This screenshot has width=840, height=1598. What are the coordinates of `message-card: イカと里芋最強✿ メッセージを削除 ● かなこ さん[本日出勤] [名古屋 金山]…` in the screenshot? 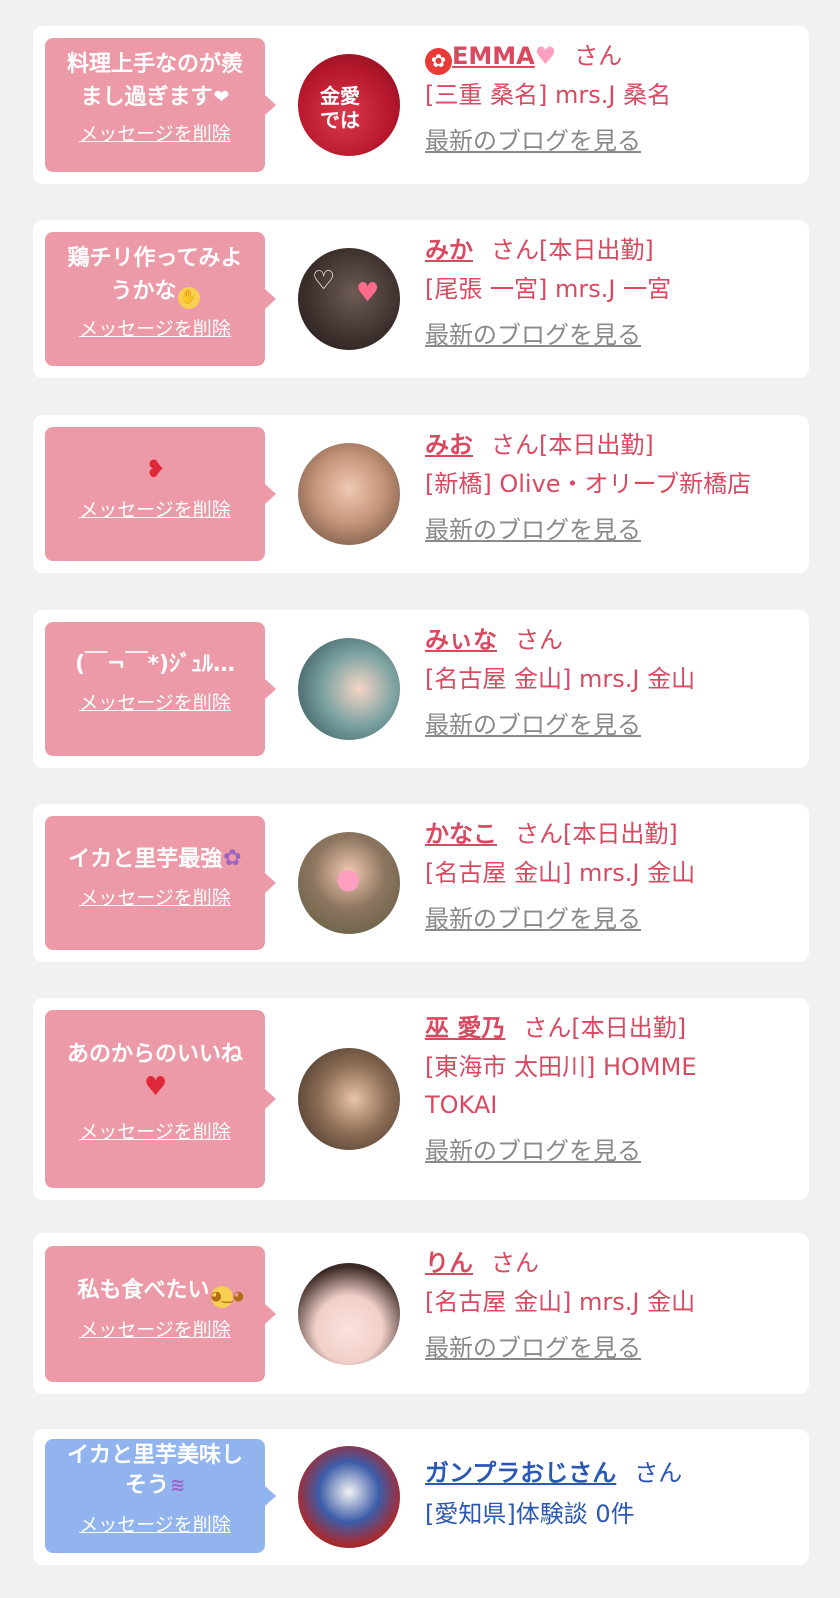 It's located at (421, 883).